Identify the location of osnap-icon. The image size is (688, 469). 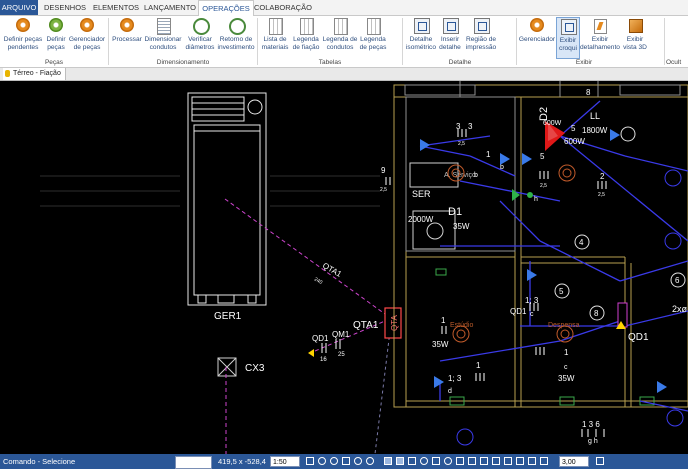
(346, 461).